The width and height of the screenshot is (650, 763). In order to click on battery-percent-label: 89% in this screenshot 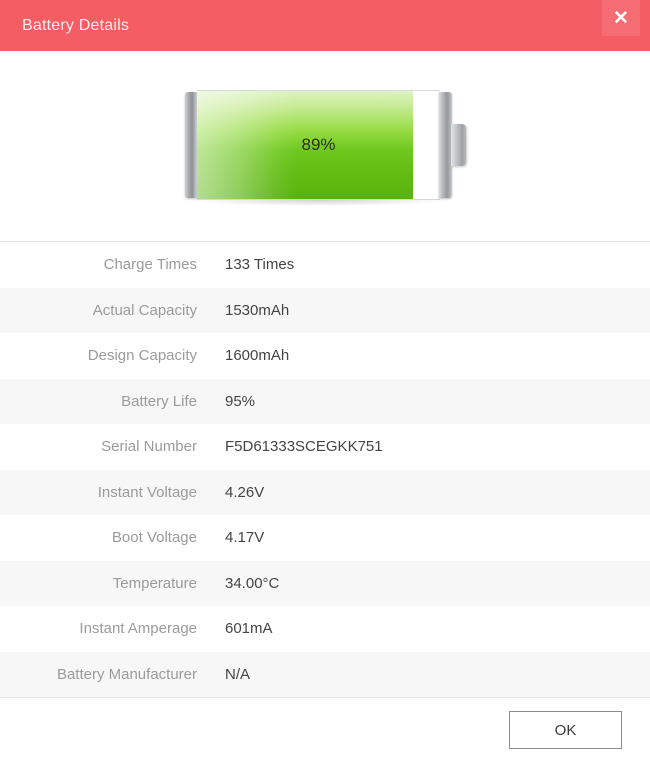, I will do `click(318, 144)`.